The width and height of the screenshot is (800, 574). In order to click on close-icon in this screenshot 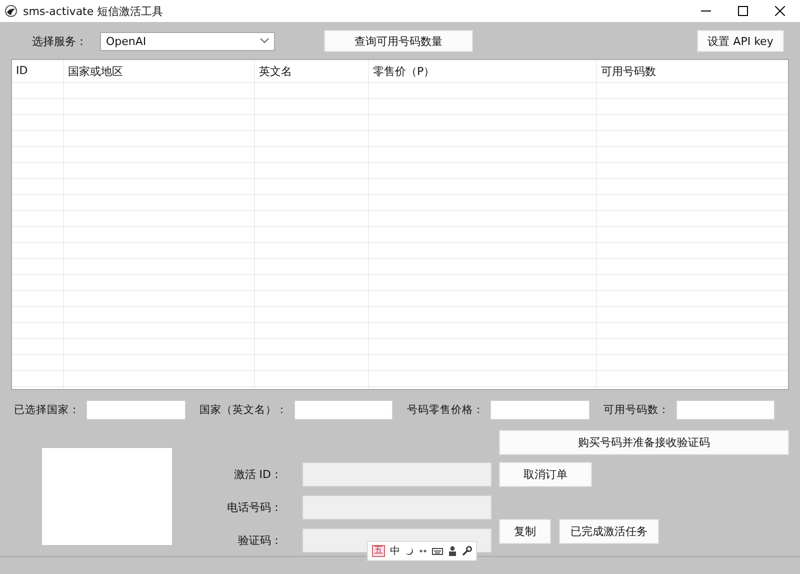, I will do `click(780, 11)`.